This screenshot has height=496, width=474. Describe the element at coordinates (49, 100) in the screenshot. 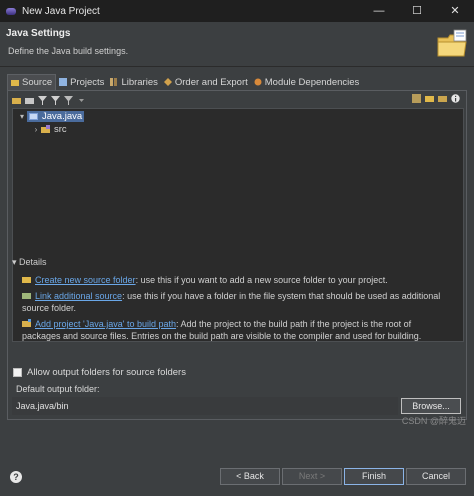

I see `tree-toolbar` at that location.